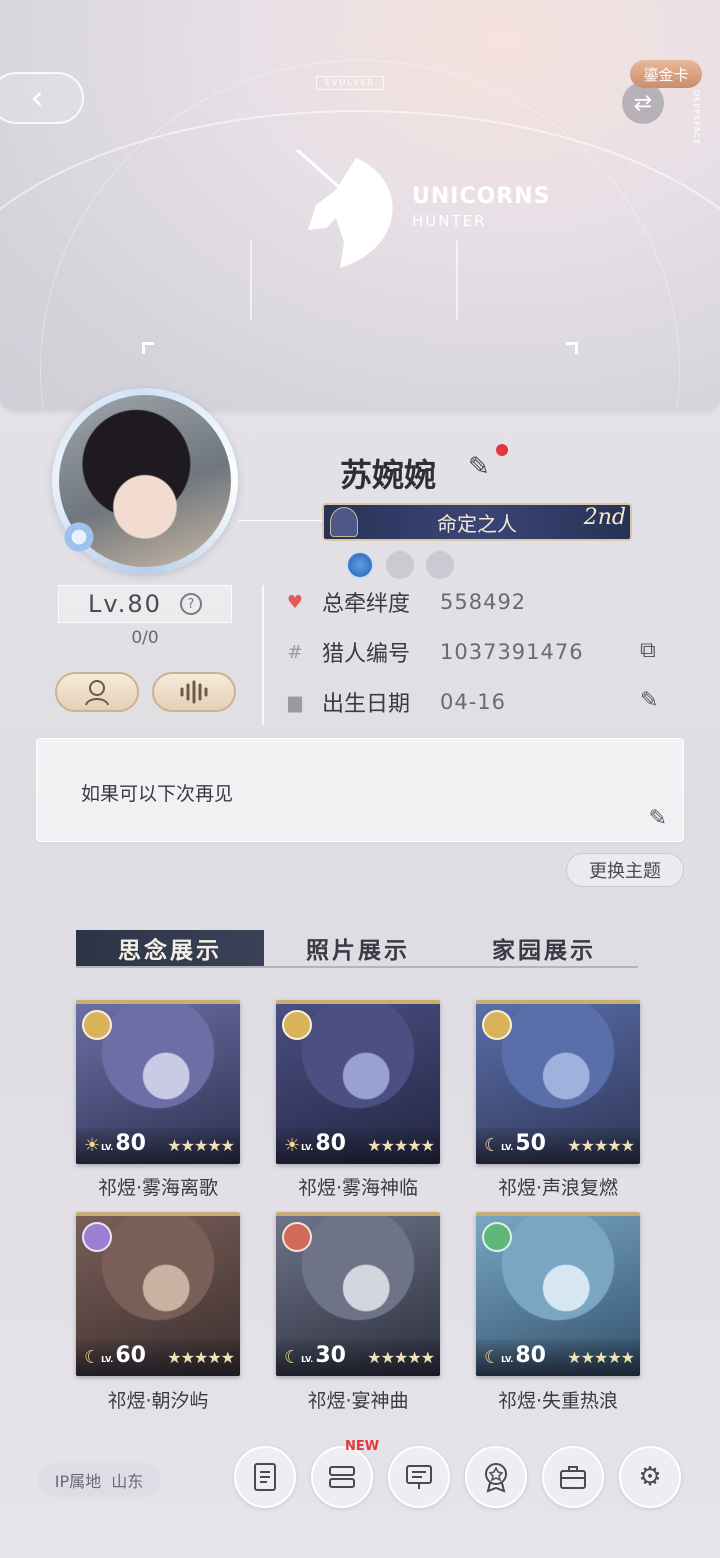 This screenshot has width=720, height=1558. I want to click on settings-button: ⚙, so click(650, 1477).